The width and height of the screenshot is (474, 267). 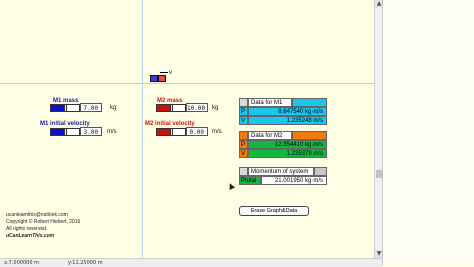 I want to click on data-m1-p-row: P 8.647540 kg·m/s, so click(x=283, y=111).